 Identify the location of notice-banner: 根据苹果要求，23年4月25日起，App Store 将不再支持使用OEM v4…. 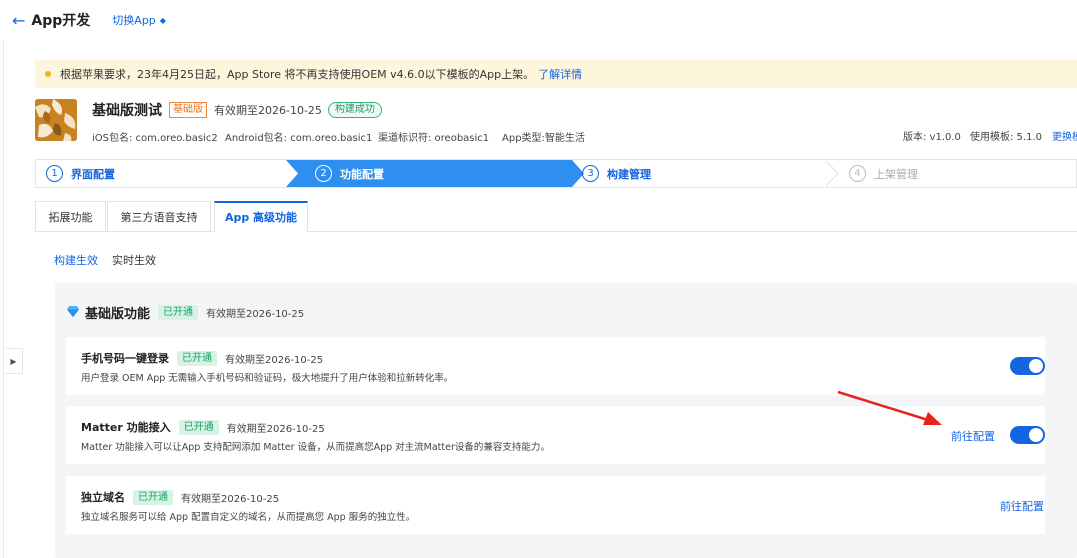
(556, 74).